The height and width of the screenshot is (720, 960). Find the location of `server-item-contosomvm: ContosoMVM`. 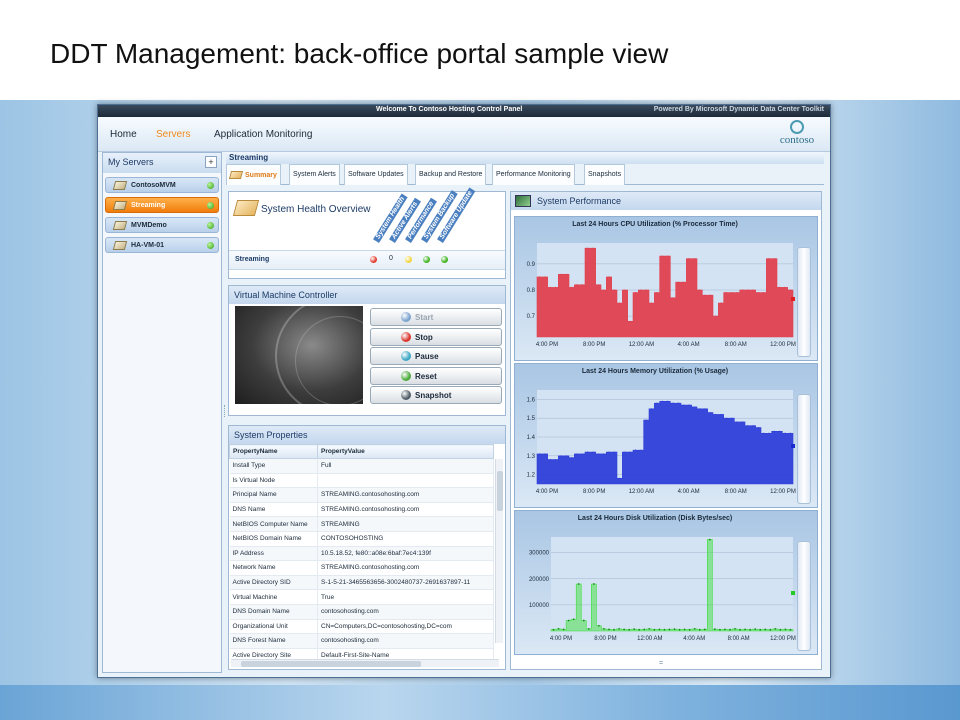

server-item-contosomvm: ContosoMVM is located at coordinates (162, 185).